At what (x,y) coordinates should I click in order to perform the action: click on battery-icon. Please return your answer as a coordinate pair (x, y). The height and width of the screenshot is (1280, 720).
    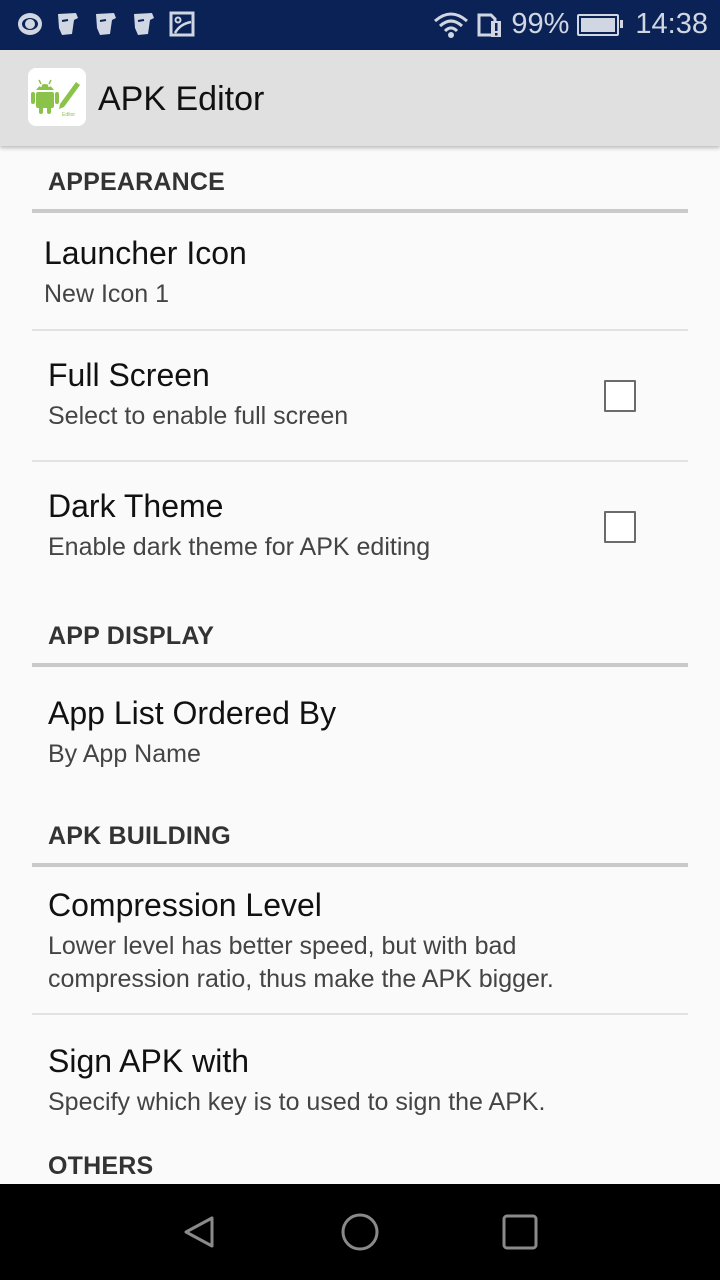
    Looking at the image, I should click on (600, 24).